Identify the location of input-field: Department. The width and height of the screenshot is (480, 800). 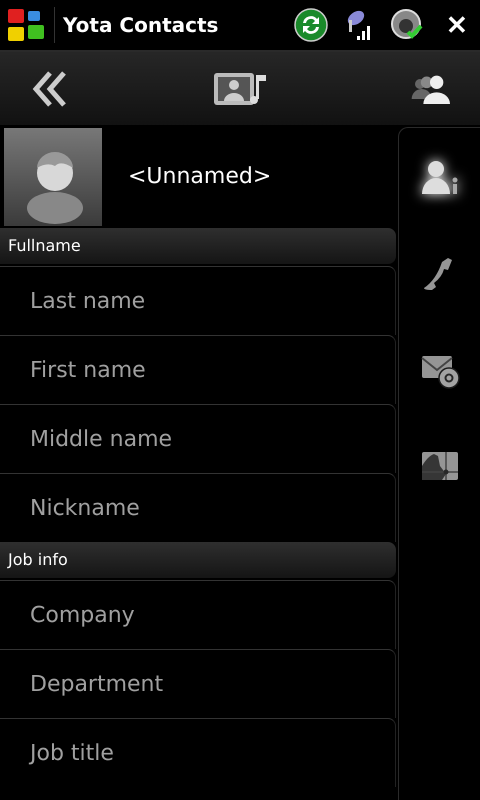
(198, 683).